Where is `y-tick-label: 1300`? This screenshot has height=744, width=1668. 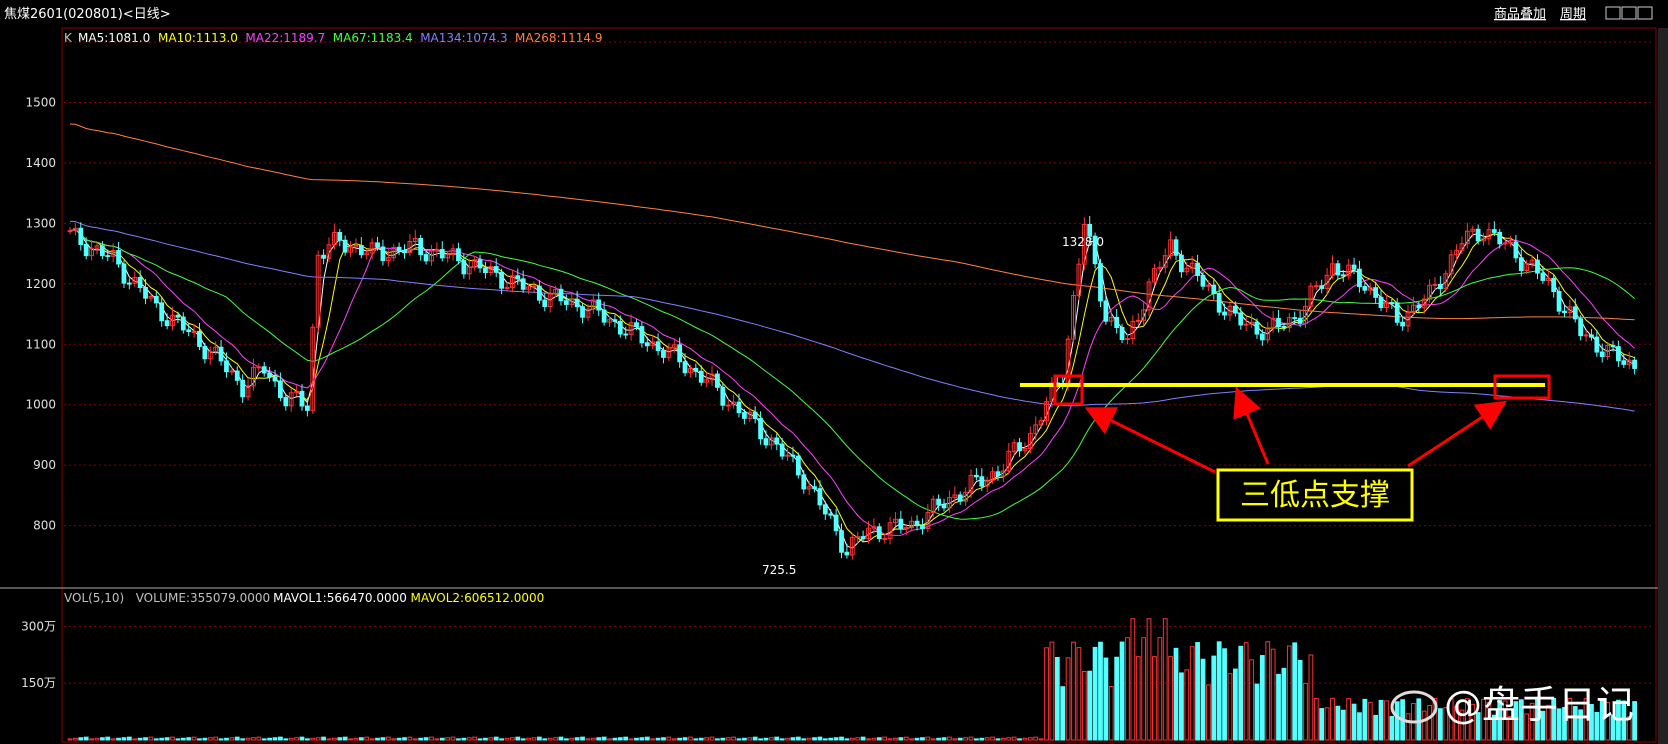 y-tick-label: 1300 is located at coordinates (40, 223).